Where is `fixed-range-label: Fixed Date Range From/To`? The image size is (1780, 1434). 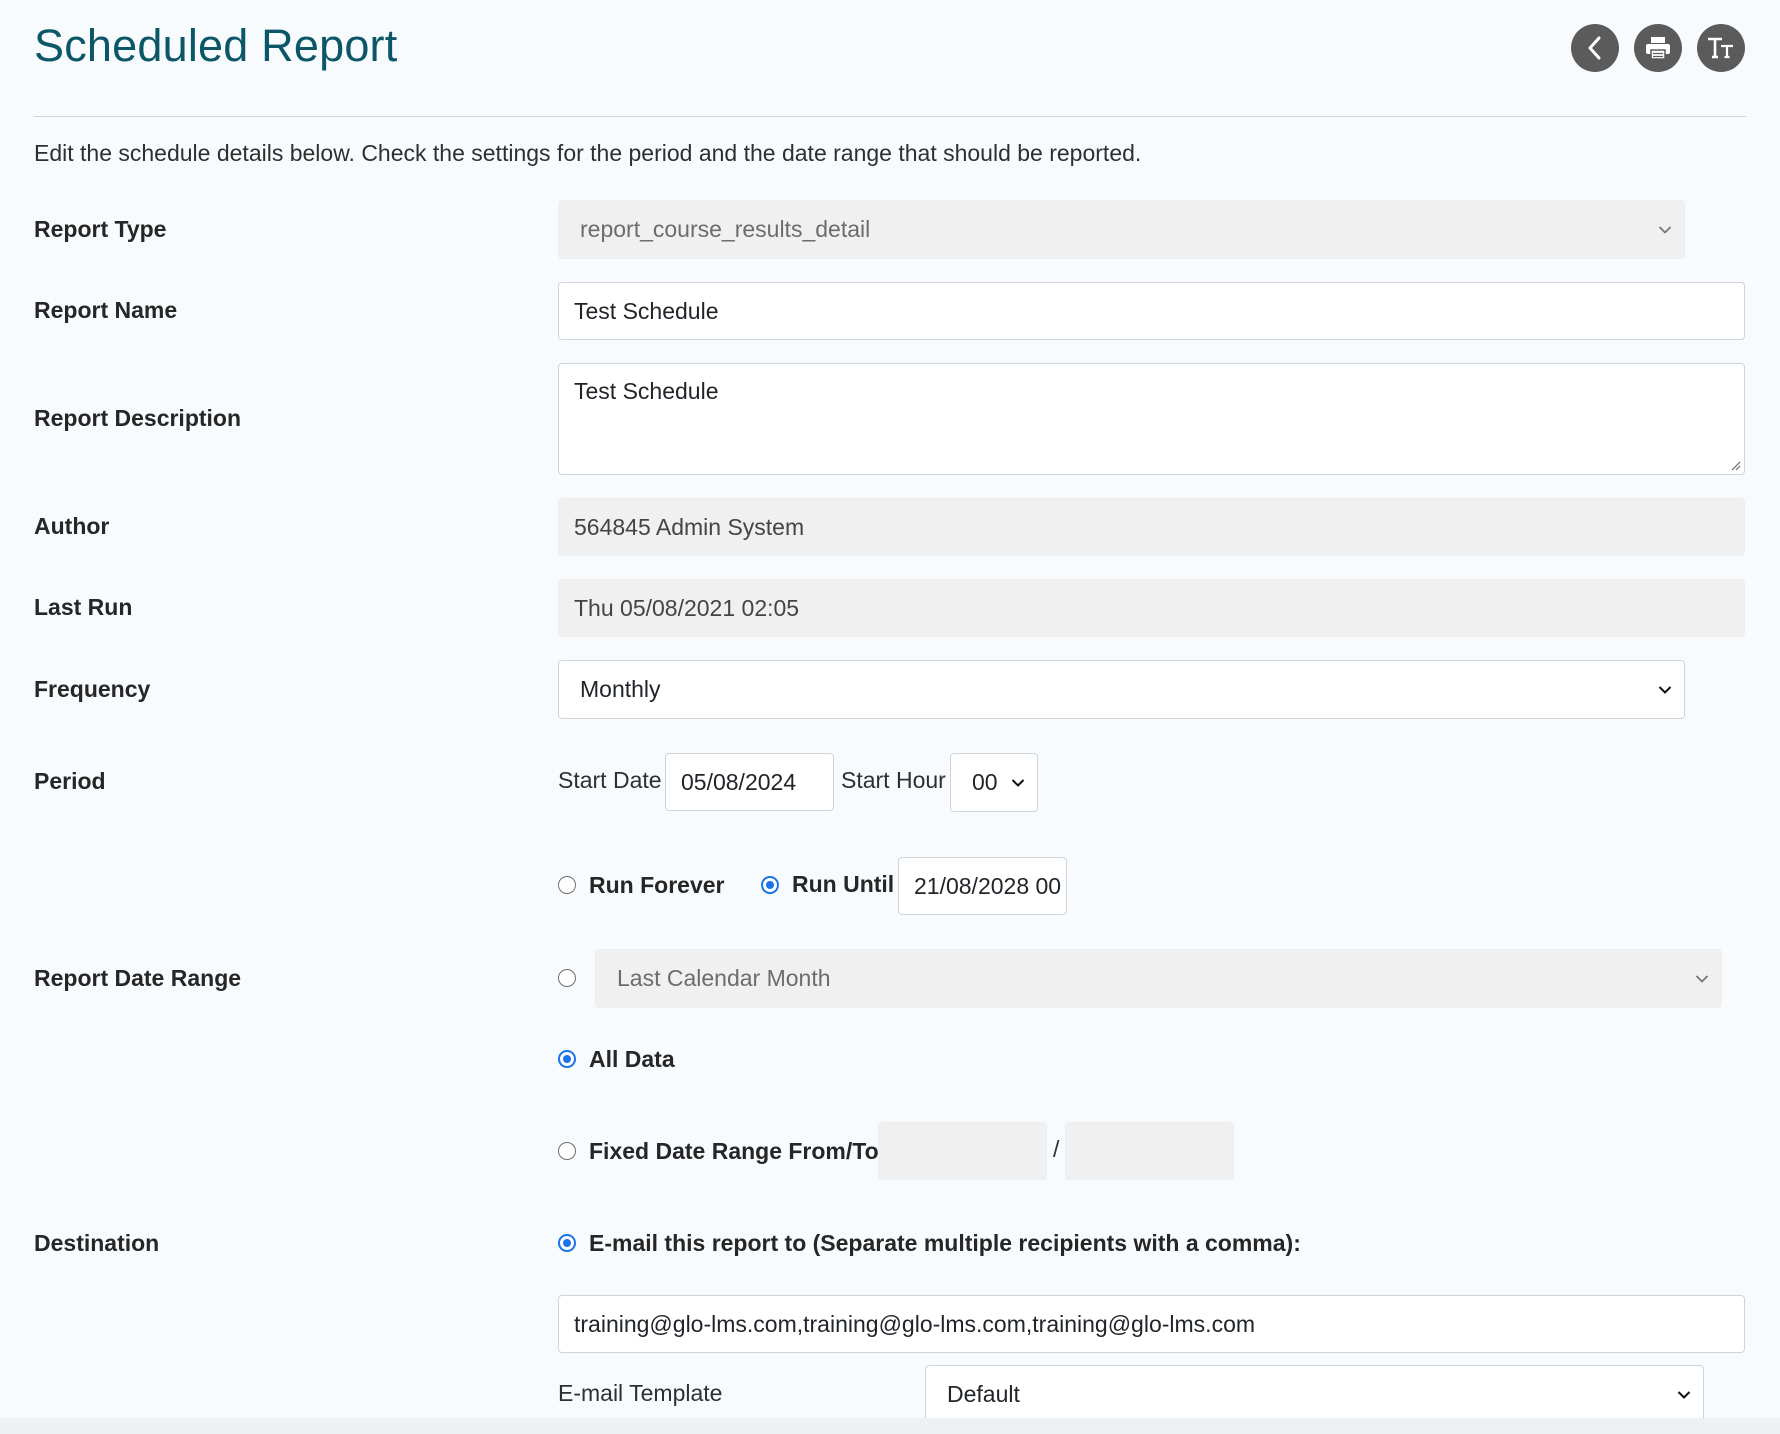
fixed-range-label: Fixed Date Range From/To is located at coordinates (734, 1151).